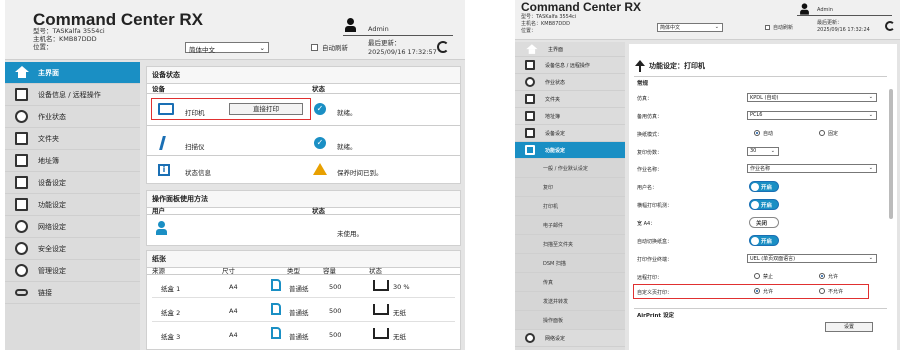 This screenshot has height=350, width=905. What do you see at coordinates (822, 276) in the screenshot?
I see `remote-print-permit-radio` at bounding box center [822, 276].